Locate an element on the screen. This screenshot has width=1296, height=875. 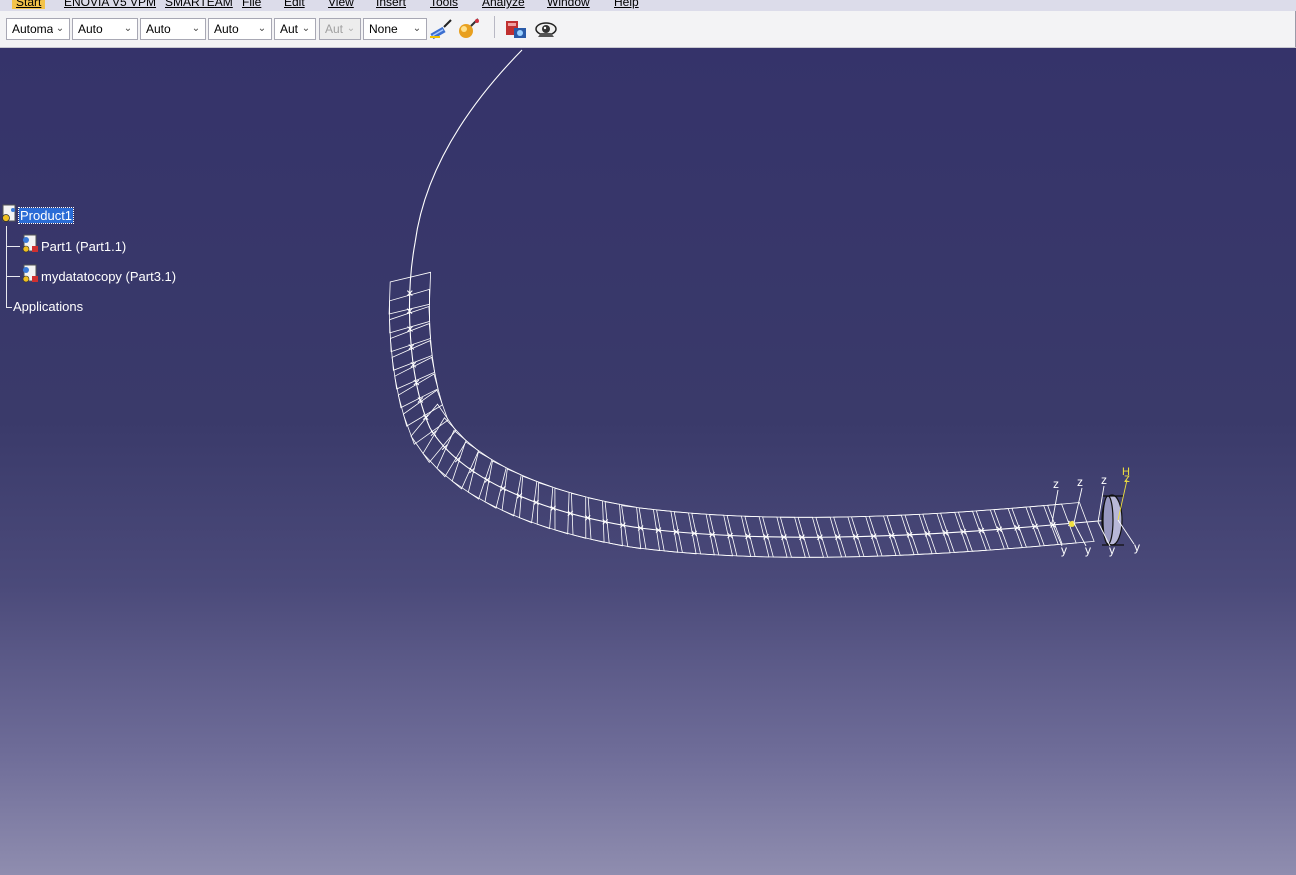
transparency-combo: Auto ⌄ is located at coordinates (105, 29).